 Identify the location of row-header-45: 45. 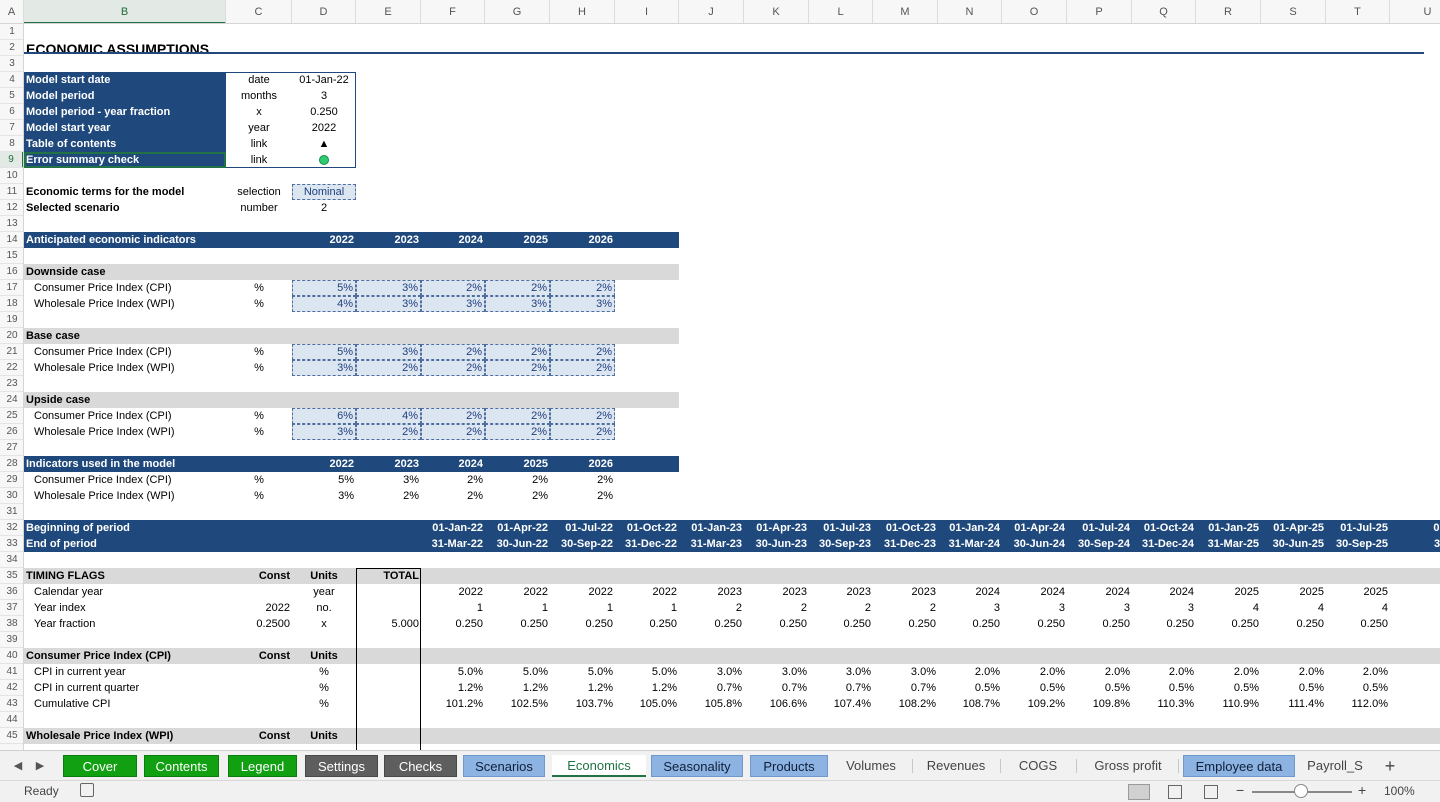
(11, 736).